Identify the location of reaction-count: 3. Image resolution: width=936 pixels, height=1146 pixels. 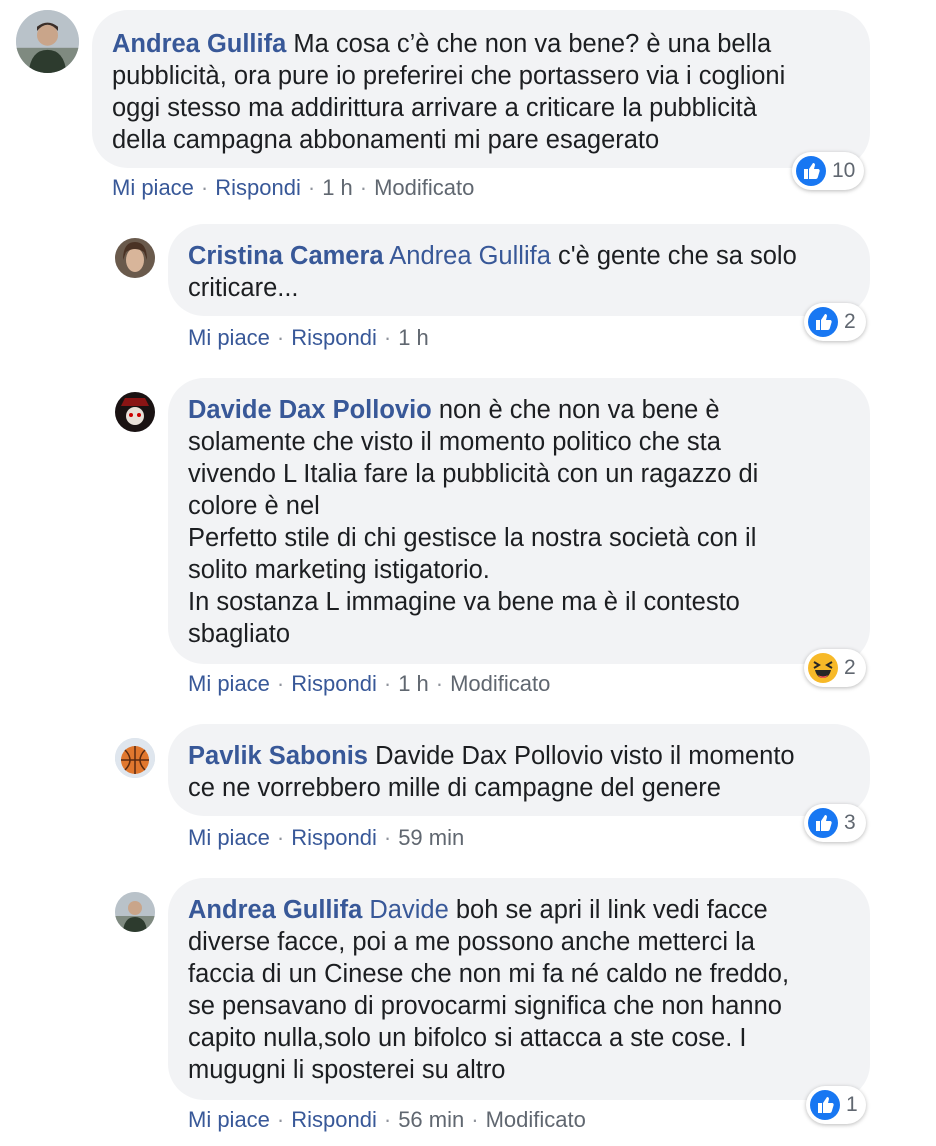
(850, 822).